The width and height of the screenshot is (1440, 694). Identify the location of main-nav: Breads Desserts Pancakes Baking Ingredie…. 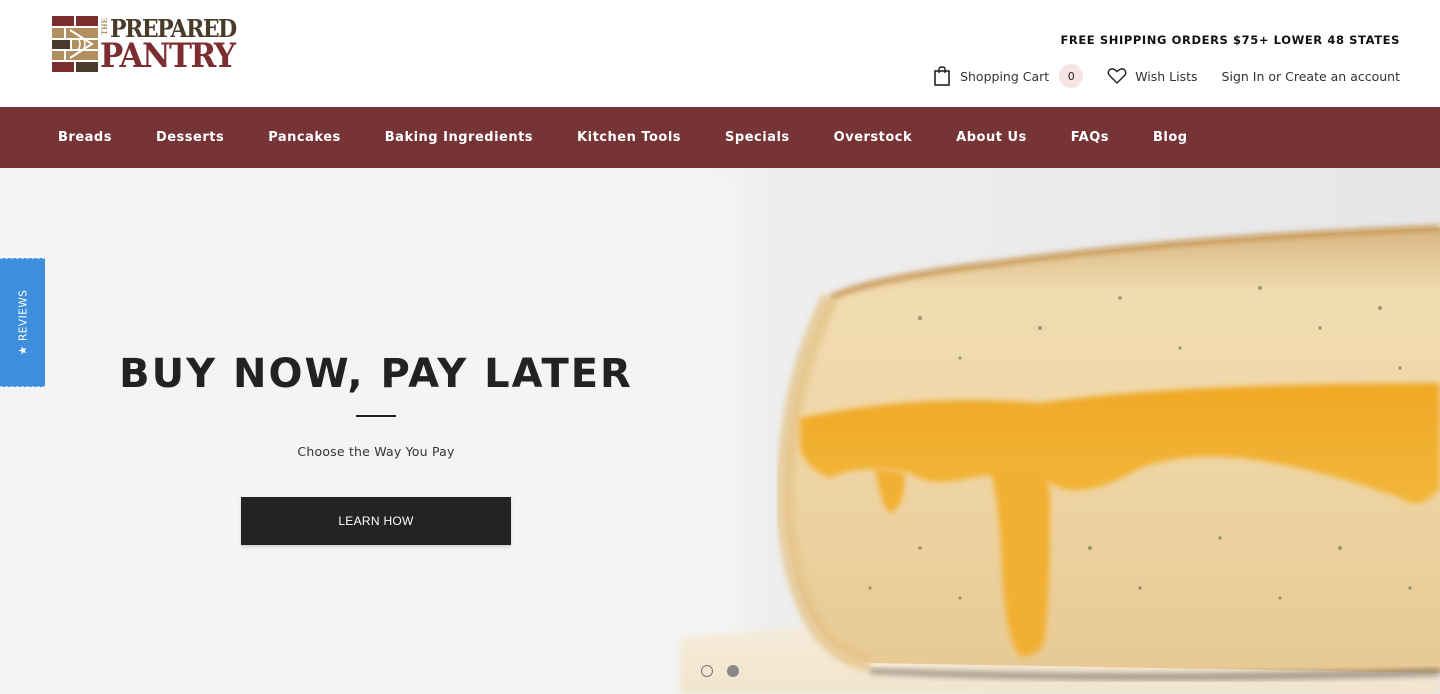
(720, 137).